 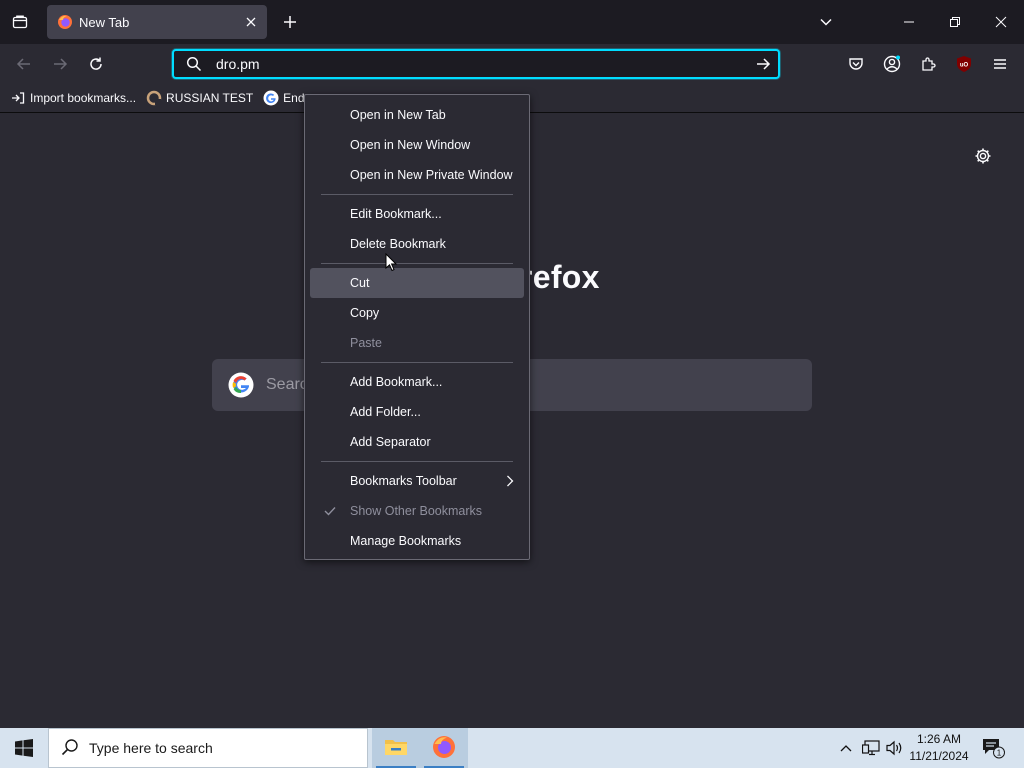 What do you see at coordinates (928, 64) in the screenshot?
I see `extensions-icon` at bounding box center [928, 64].